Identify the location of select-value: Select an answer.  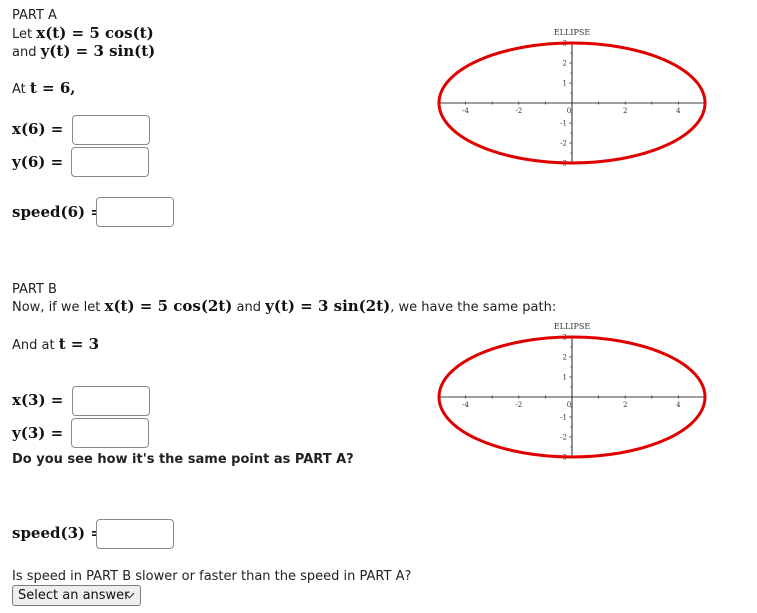
(74, 595).